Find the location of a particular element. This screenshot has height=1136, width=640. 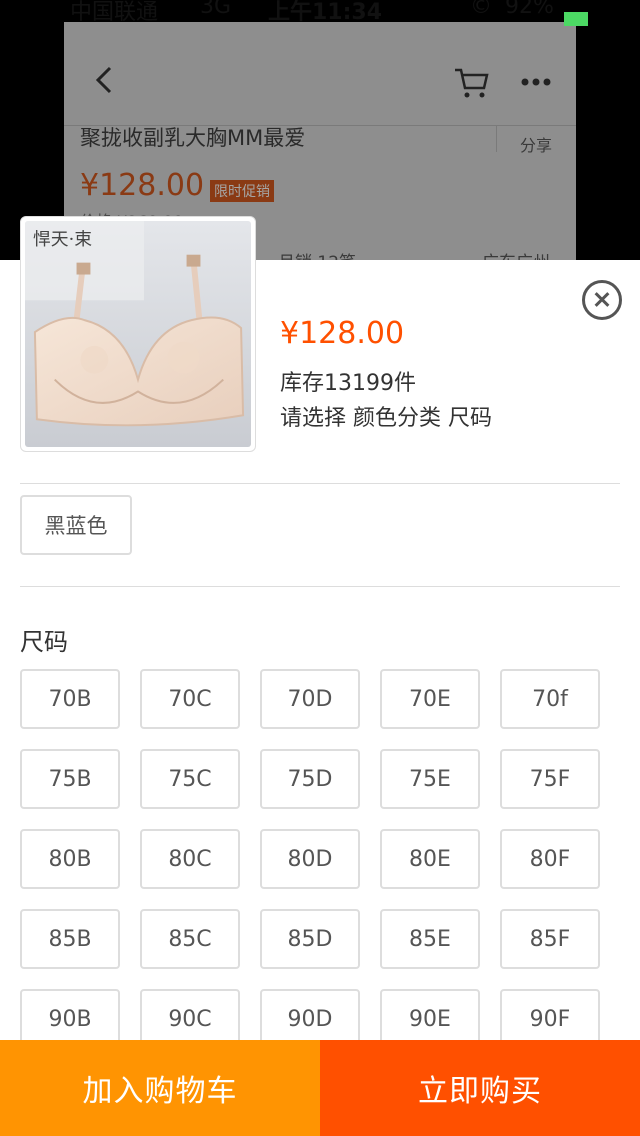

background-nav-bar is located at coordinates (320, 74).